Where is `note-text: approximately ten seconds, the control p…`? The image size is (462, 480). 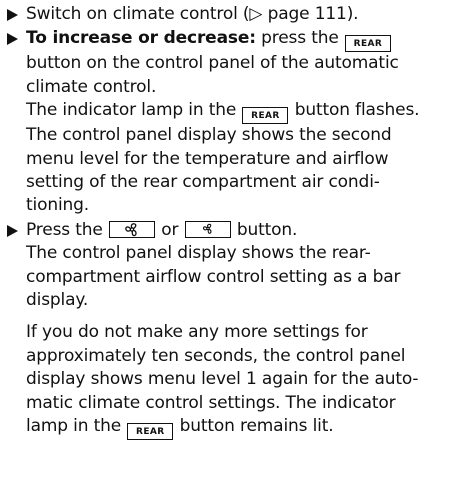
note-text: approximately ten seconds, the control p… is located at coordinates (216, 355).